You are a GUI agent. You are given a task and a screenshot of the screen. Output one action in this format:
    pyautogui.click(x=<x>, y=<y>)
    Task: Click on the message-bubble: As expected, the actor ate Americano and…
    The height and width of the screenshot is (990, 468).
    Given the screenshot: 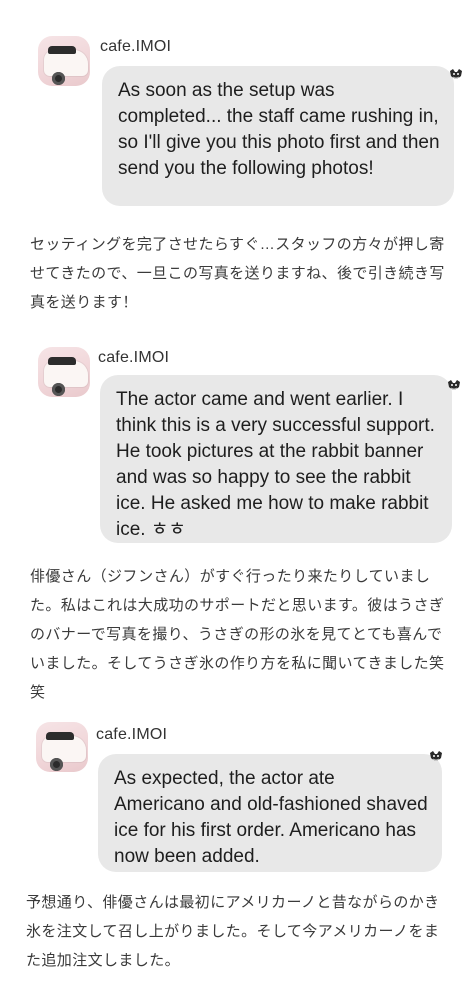 What is the action you would take?
    pyautogui.click(x=270, y=813)
    